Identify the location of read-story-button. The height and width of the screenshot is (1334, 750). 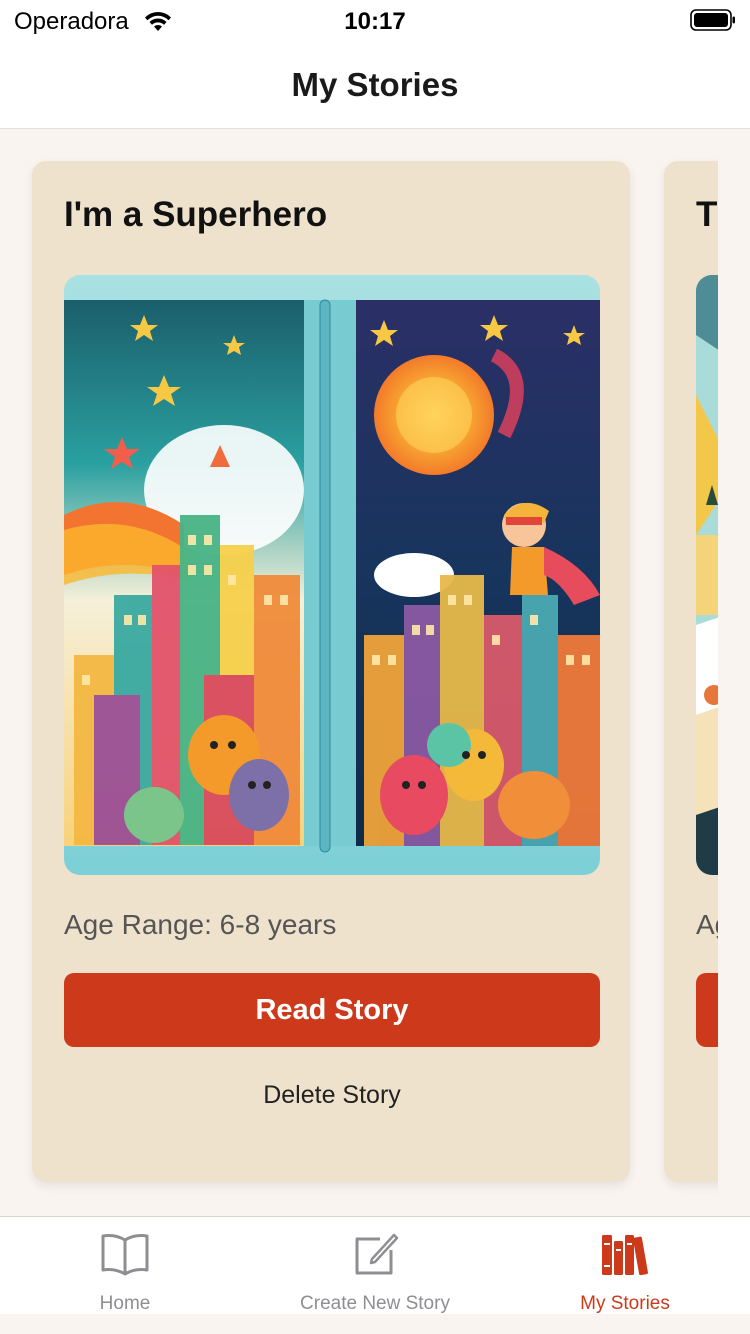
(707, 1010).